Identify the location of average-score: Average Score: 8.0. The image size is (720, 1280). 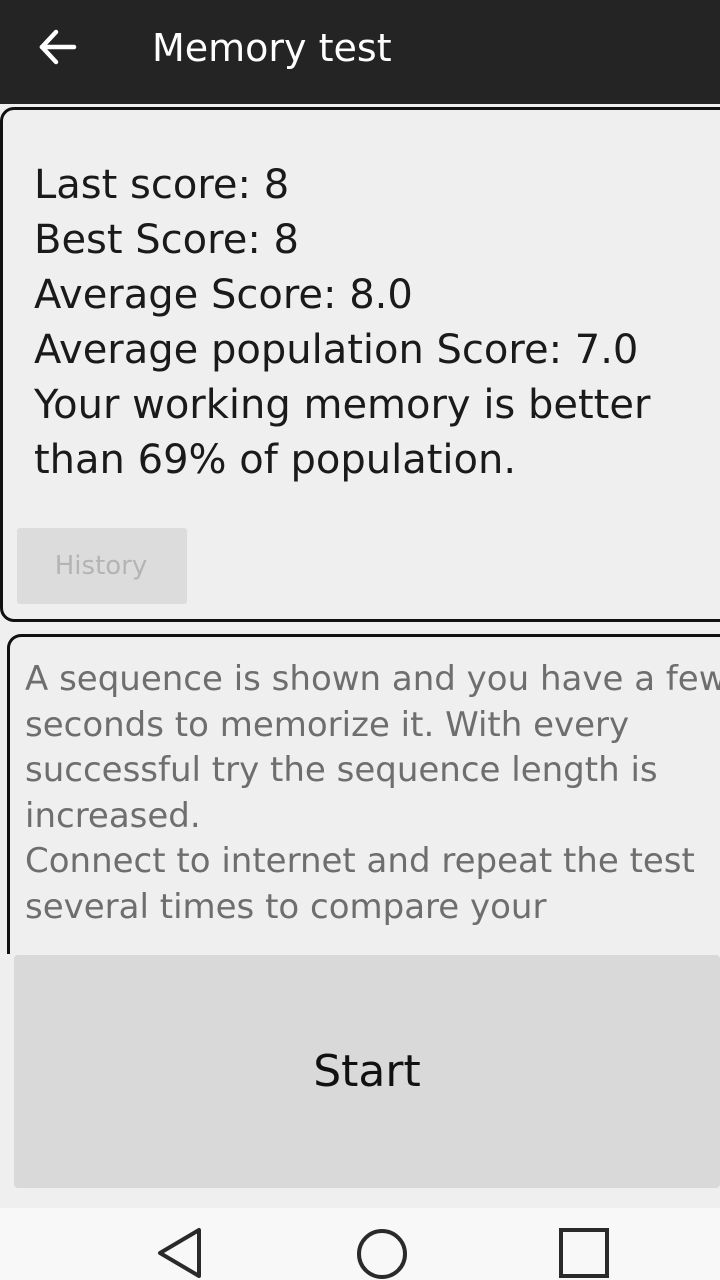
(223, 295).